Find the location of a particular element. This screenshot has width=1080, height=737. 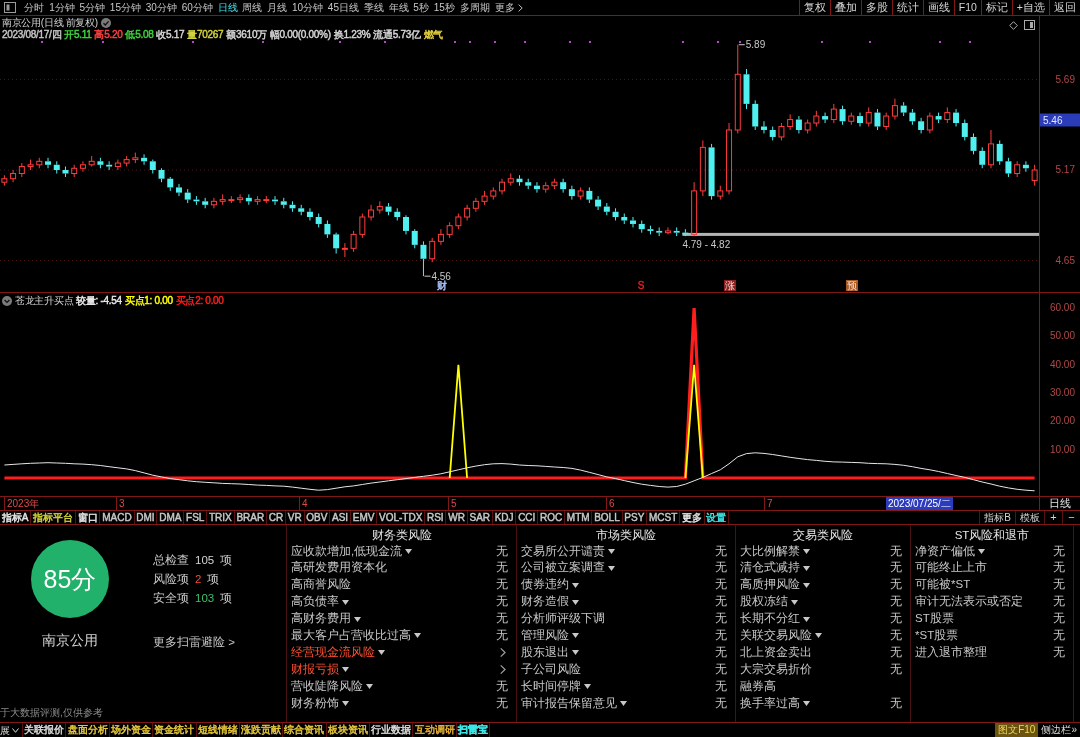

risk-item: 审计无法表示或否定 is located at coordinates (969, 602).